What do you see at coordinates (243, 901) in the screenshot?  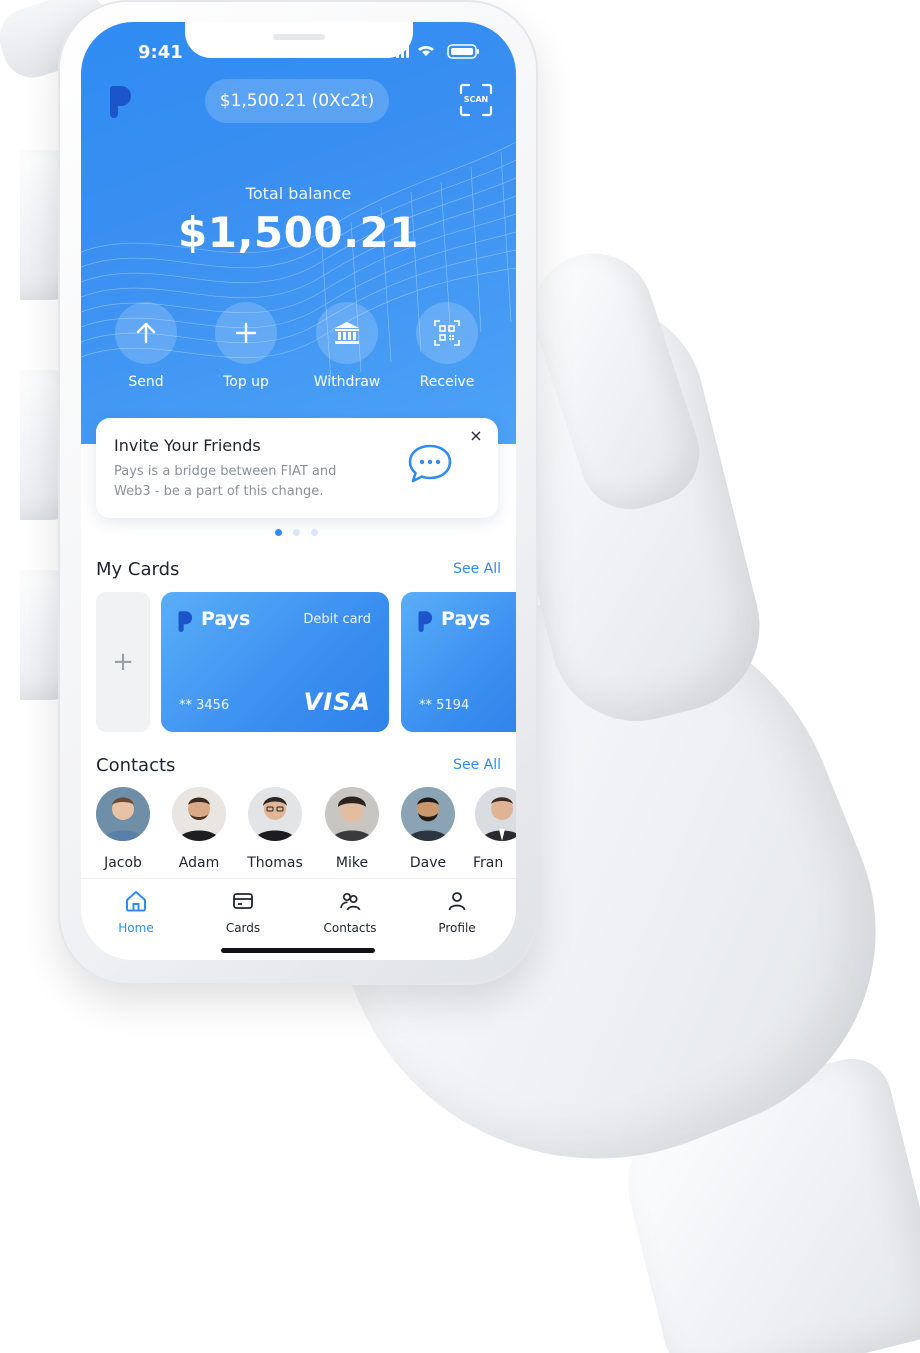 I see `card-icon` at bounding box center [243, 901].